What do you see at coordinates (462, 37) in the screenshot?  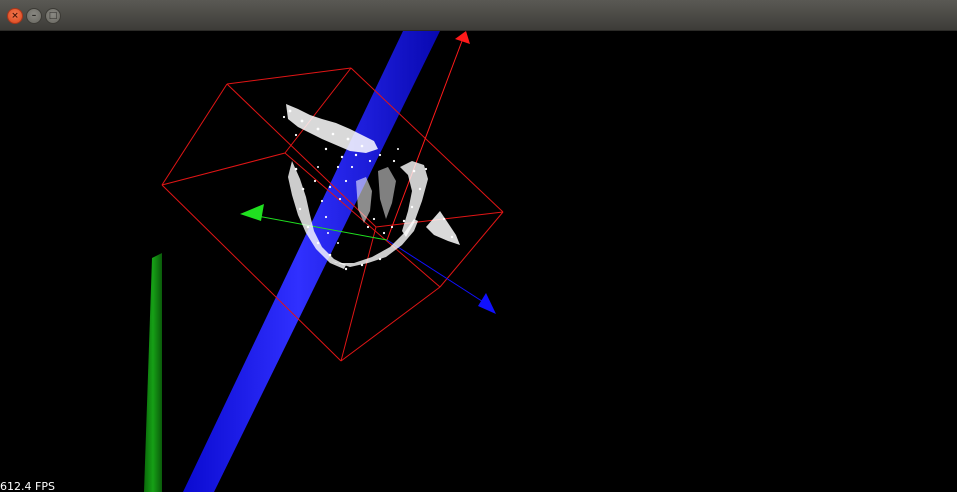 I see `axis-x-arrow-icon` at bounding box center [462, 37].